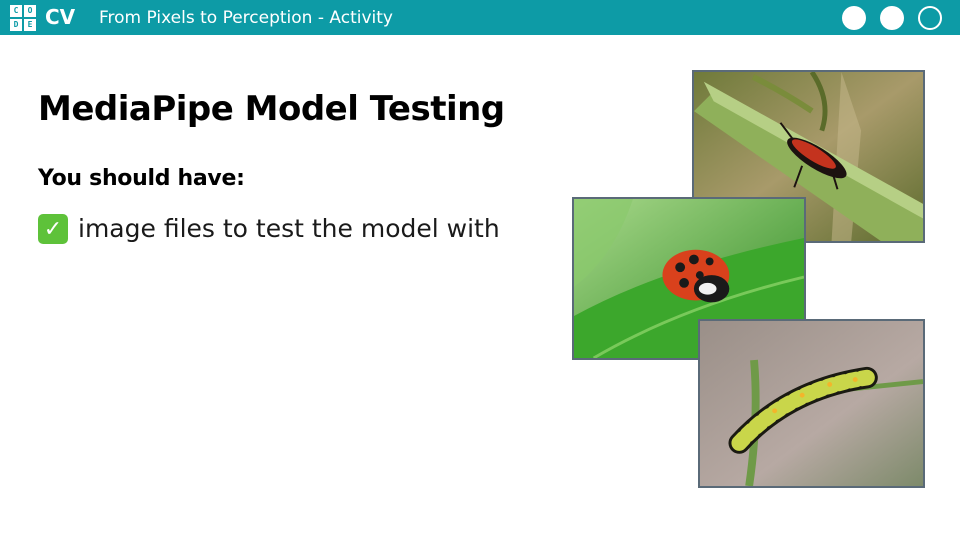  What do you see at coordinates (30, 11) in the screenshot?
I see `logo-letter: O` at bounding box center [30, 11].